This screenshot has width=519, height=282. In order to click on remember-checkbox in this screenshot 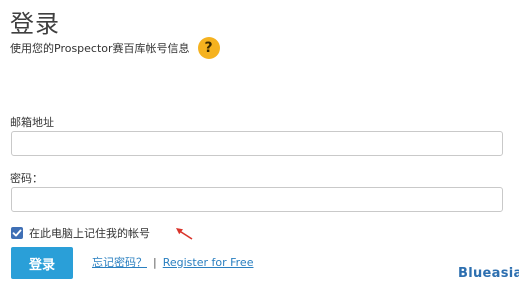, I will do `click(17, 233)`.